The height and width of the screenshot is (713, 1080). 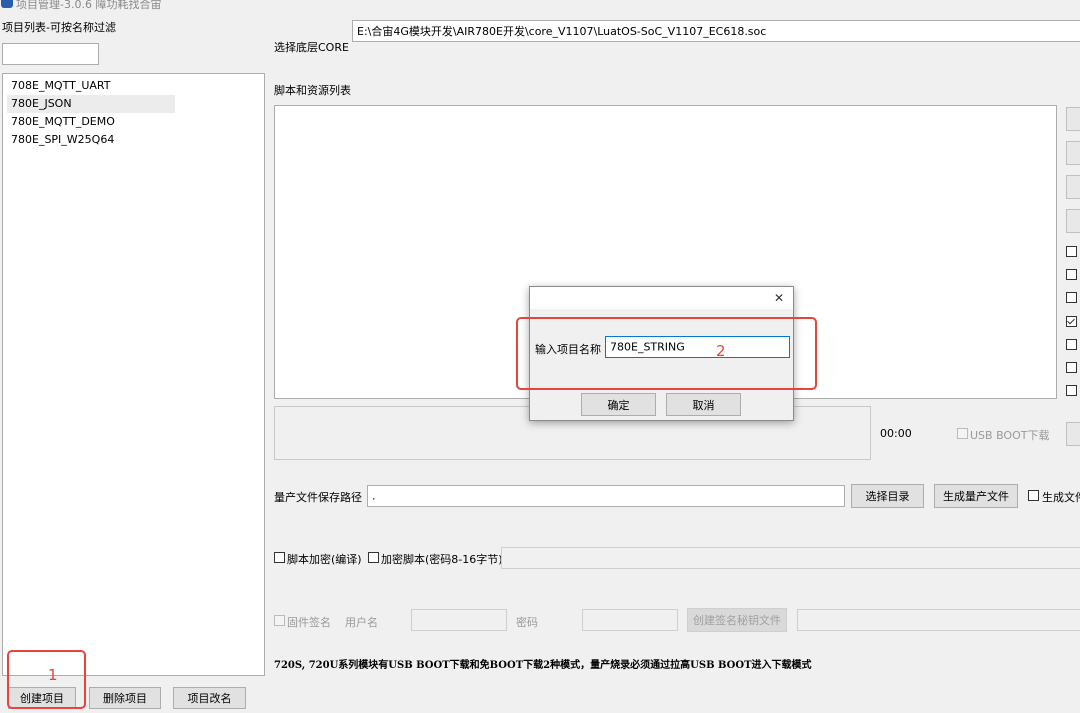 I want to click on remove-script-button, so click(x=1073, y=153).